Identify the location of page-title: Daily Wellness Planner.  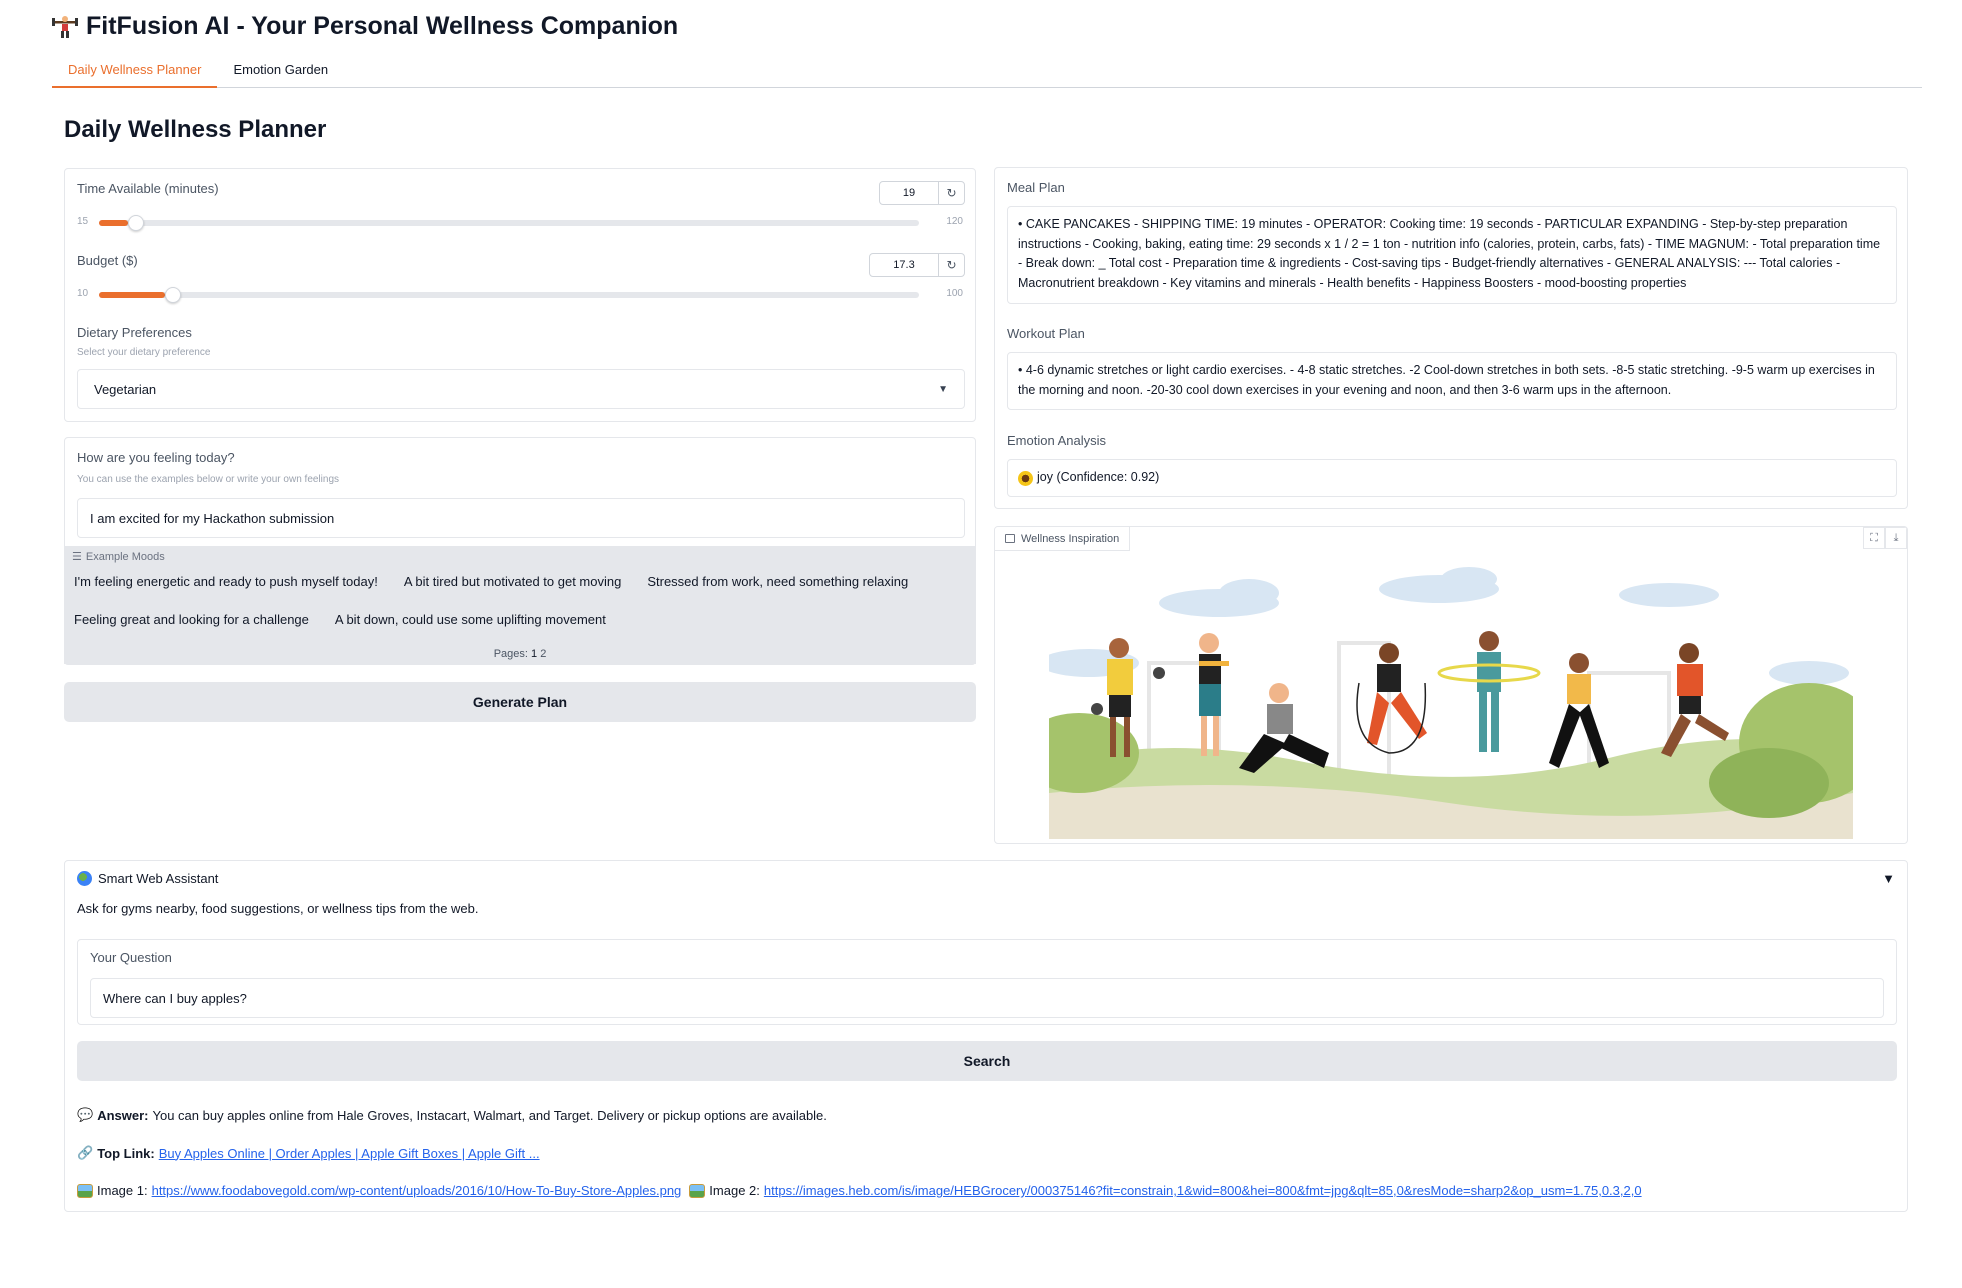
(195, 129).